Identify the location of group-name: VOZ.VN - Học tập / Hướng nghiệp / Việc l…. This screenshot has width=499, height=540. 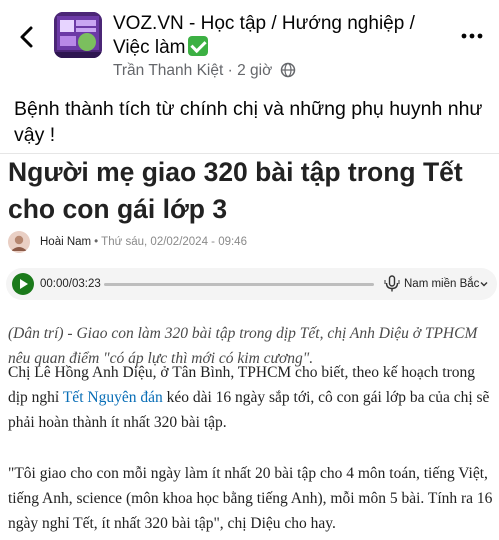
(278, 36).